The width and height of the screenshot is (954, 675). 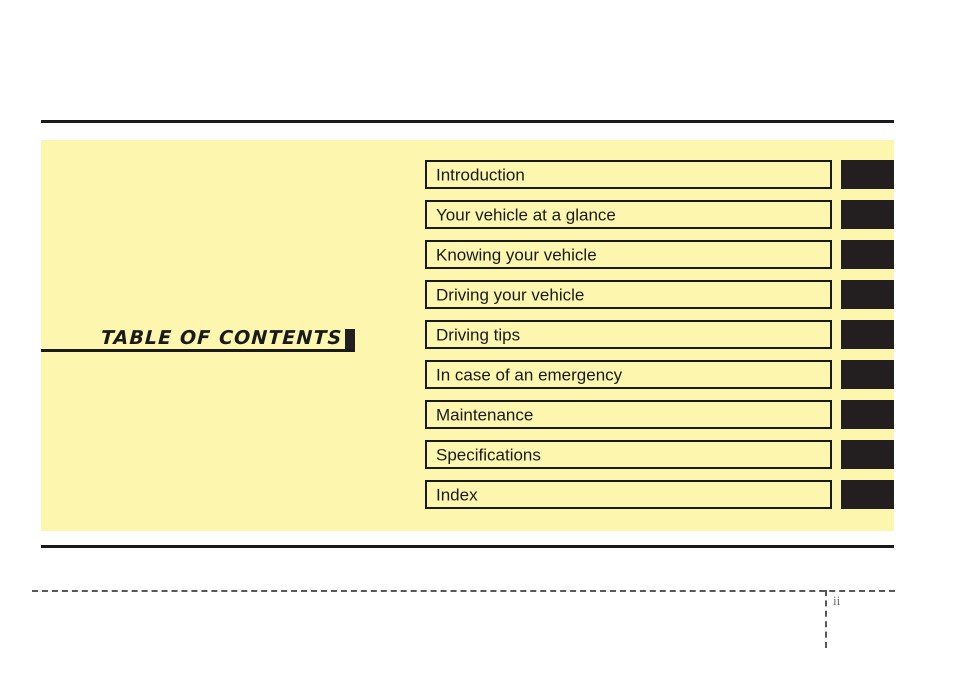 I want to click on chapter-box: Your vehicle at a glance, so click(x=628, y=214).